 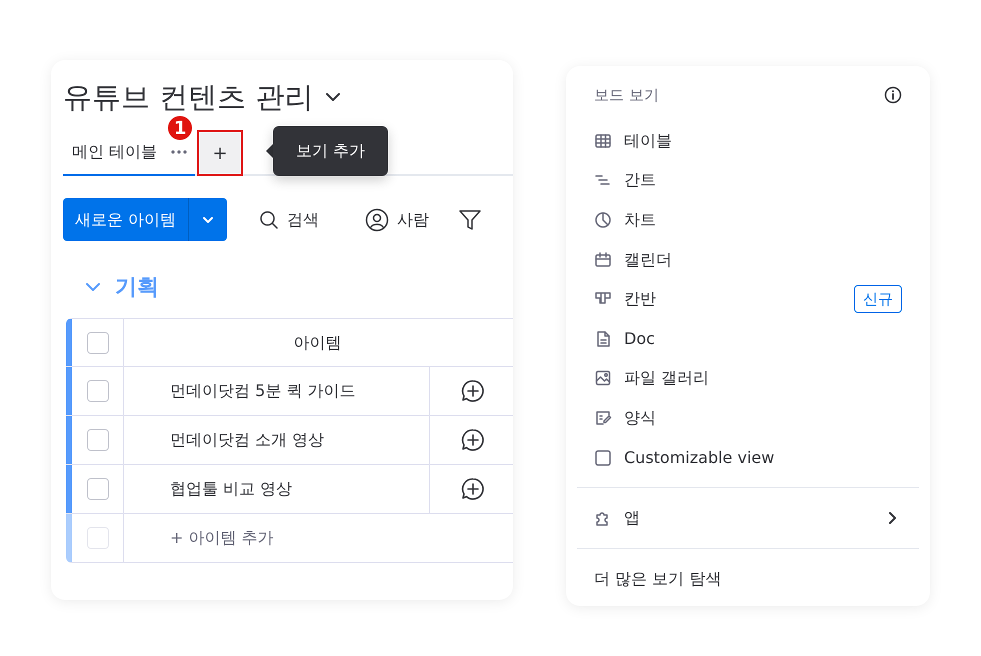 What do you see at coordinates (603, 219) in the screenshot?
I see `pie-chart-icon` at bounding box center [603, 219].